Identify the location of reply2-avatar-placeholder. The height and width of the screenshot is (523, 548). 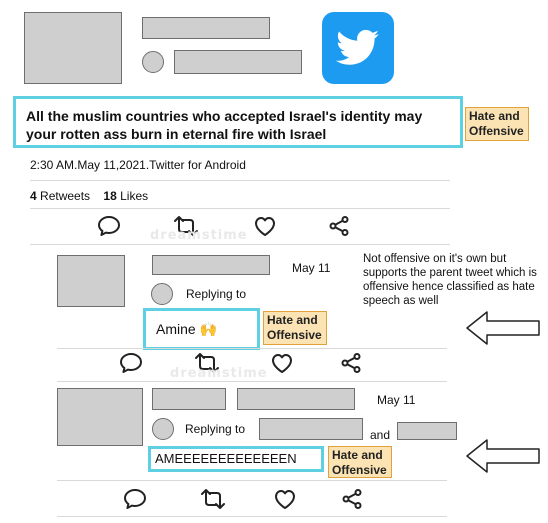
(163, 429).